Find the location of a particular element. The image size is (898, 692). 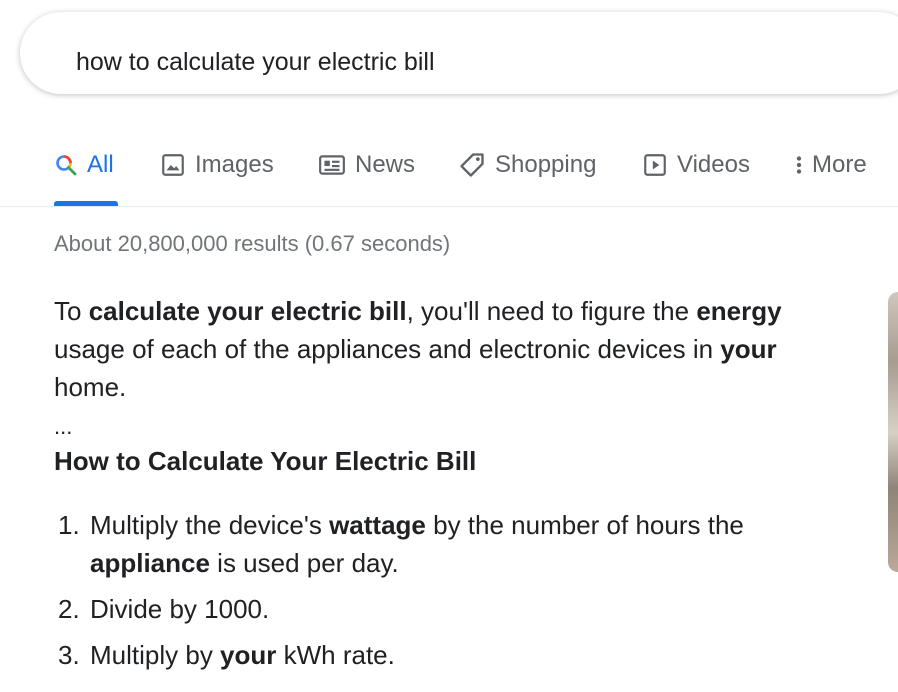

list-item: 2. Divide by 1000. is located at coordinates (454, 609).